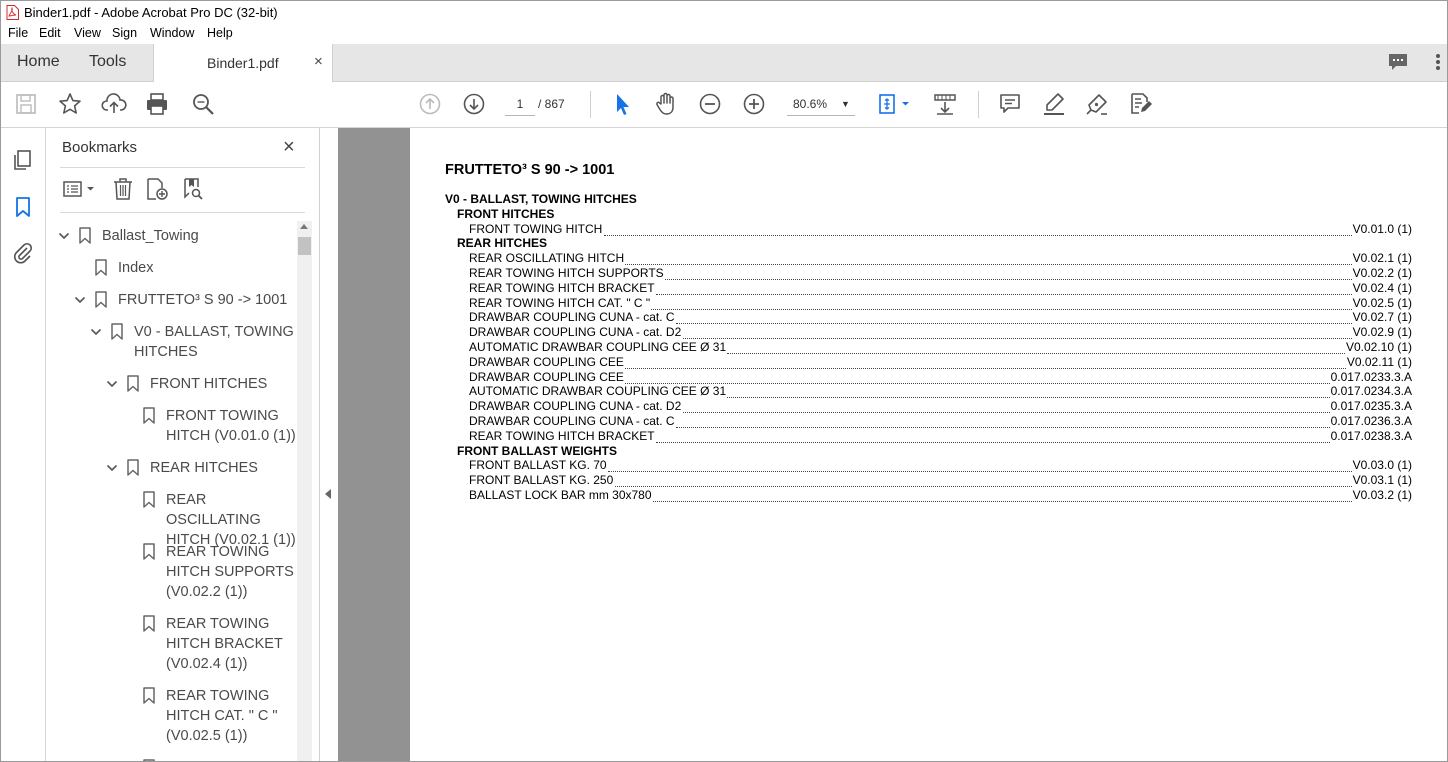 The height and width of the screenshot is (762, 1448). I want to click on edit-pdf-button, so click(1141, 104).